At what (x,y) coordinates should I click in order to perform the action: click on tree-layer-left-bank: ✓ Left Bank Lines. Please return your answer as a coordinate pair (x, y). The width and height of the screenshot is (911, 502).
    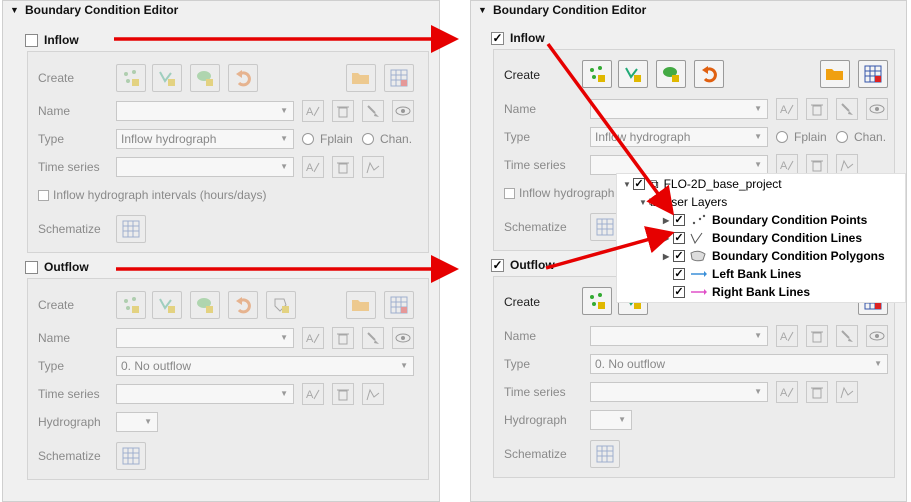
    Looking at the image, I should click on (737, 274).